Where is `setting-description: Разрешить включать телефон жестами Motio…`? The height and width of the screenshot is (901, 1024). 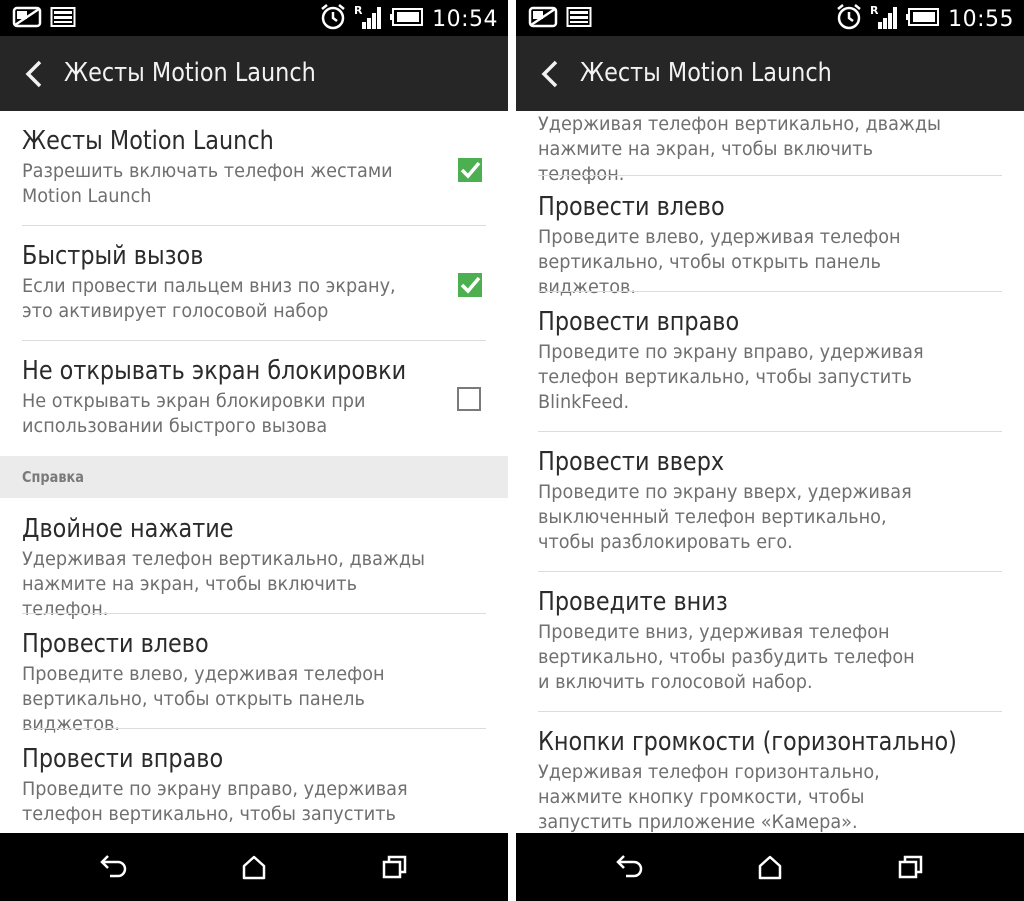 setting-description: Разрешить включать телефон жестами Motio… is located at coordinates (207, 183).